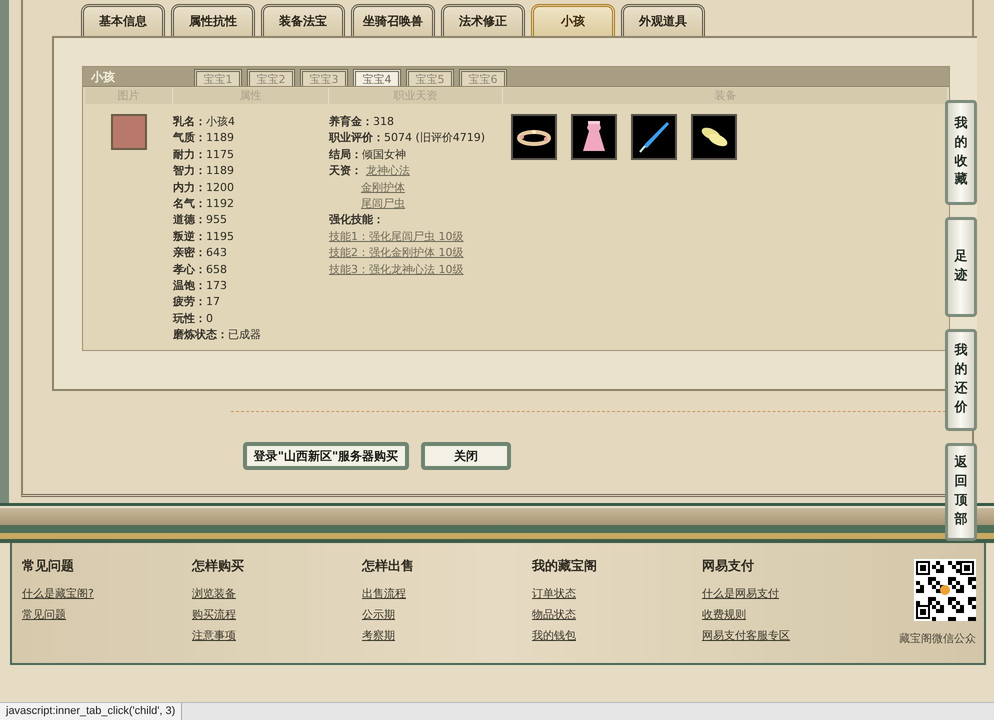  I want to click on panel-title: 小孩, so click(103, 77).